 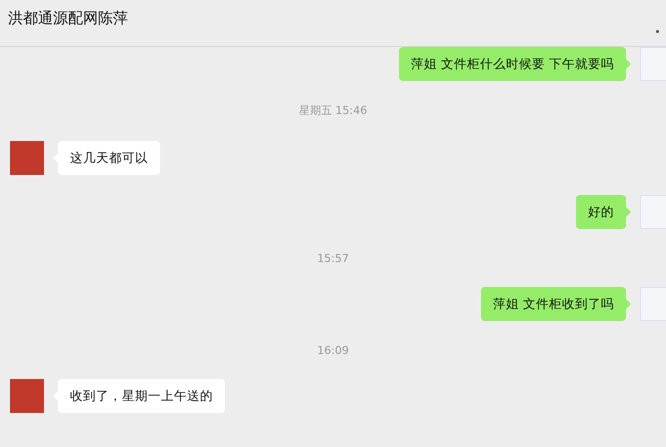 What do you see at coordinates (657, 31) in the screenshot?
I see `more-icon` at bounding box center [657, 31].